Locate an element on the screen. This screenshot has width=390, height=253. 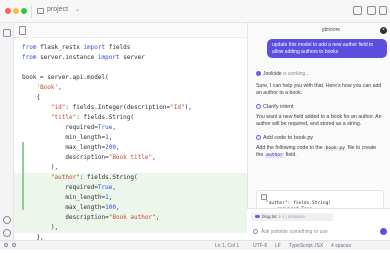
file-reference: book.py is located at coordinates (335, 148).